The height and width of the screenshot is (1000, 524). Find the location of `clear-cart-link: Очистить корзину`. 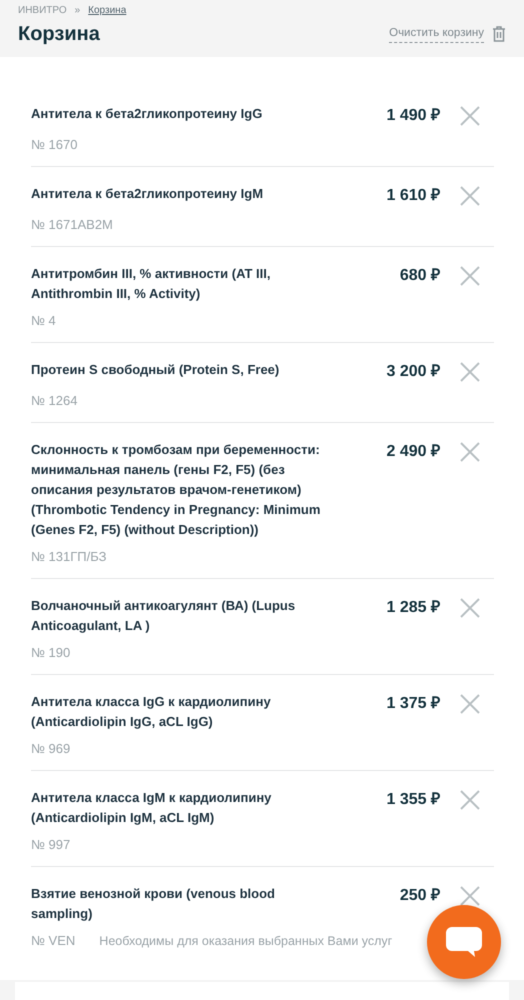

clear-cart-link: Очистить корзину is located at coordinates (436, 34).